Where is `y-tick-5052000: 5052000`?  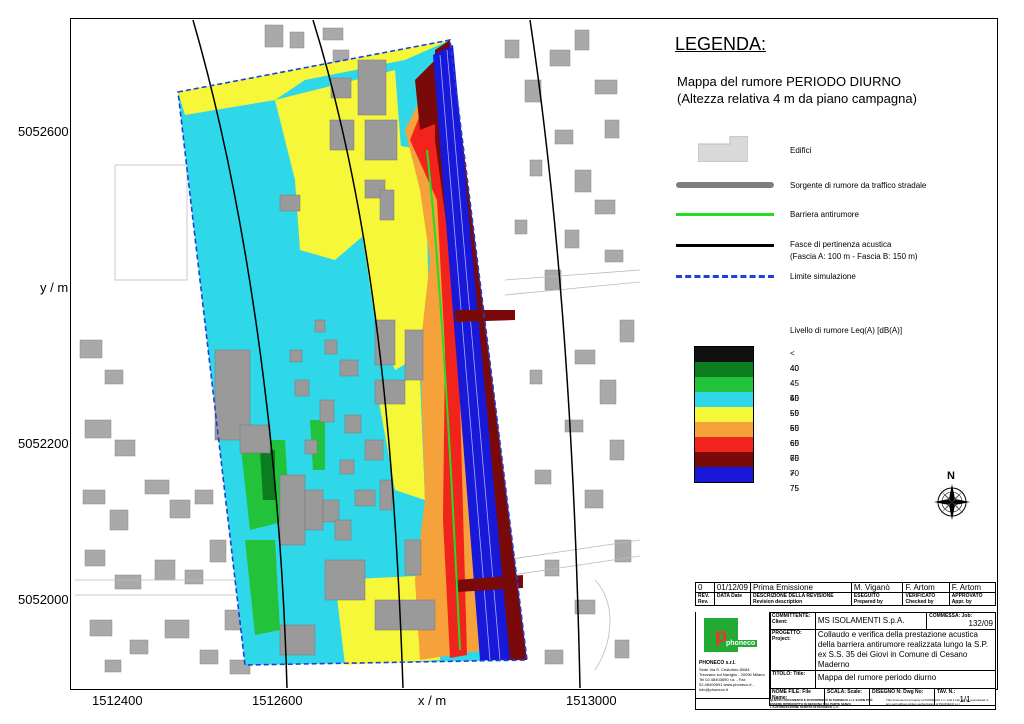
y-tick-5052000: 5052000 is located at coordinates (43, 599).